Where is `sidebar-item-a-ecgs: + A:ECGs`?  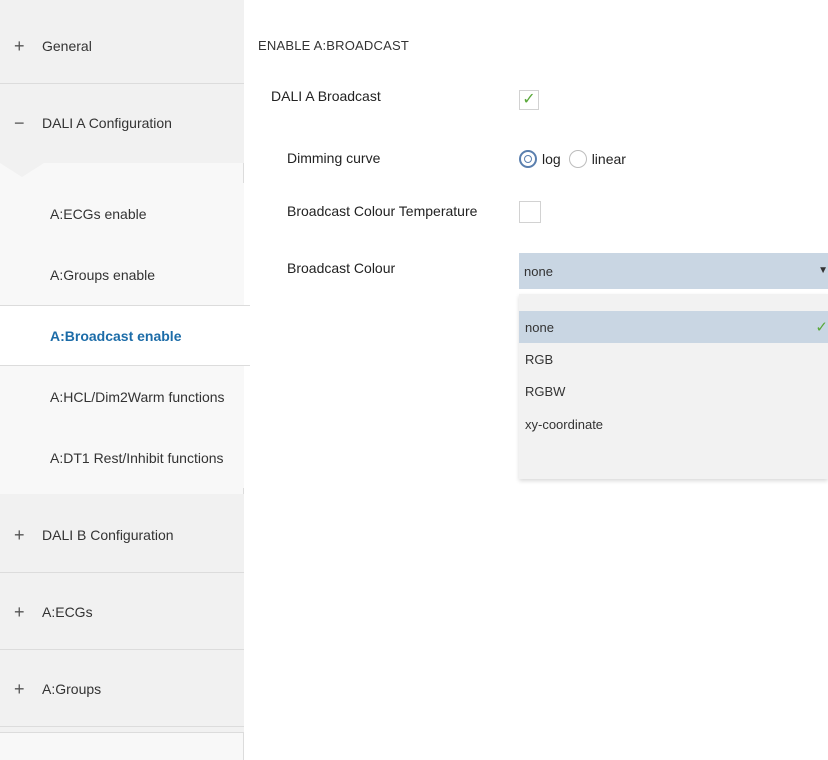 sidebar-item-a-ecgs: + A:ECGs is located at coordinates (122, 612).